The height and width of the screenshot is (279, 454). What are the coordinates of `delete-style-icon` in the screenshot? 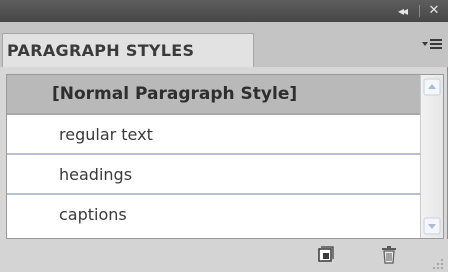 It's located at (389, 255).